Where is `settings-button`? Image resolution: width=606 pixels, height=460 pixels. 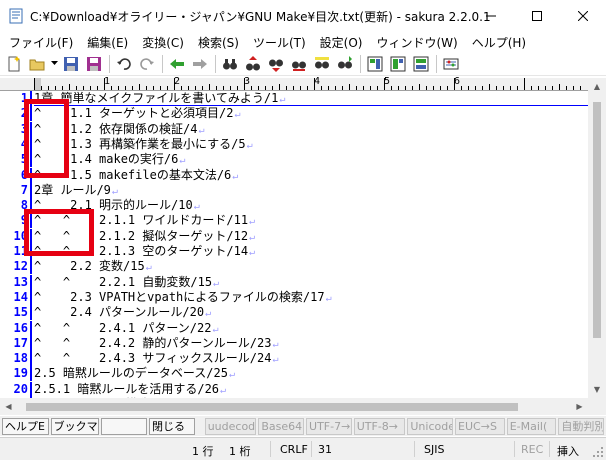
settings-button is located at coordinates (451, 64).